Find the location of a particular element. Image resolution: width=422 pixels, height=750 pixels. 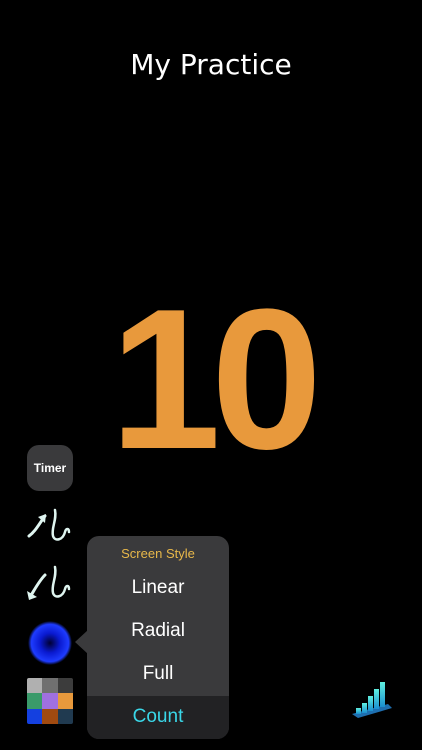

style-option-count: Count is located at coordinates (158, 717).